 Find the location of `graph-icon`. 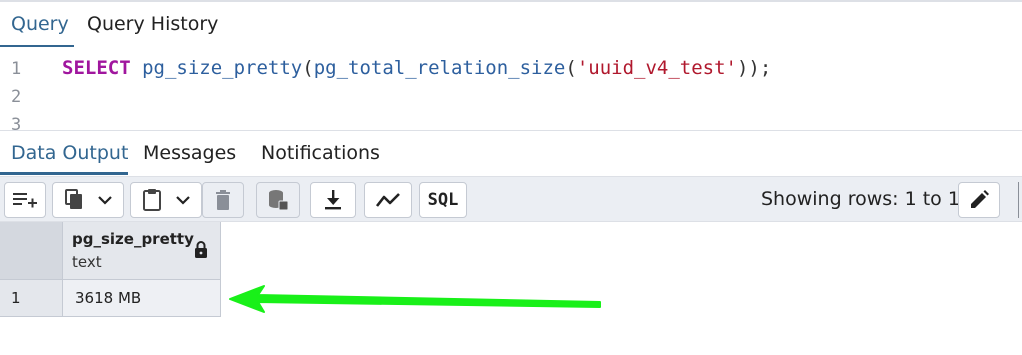

graph-icon is located at coordinates (388, 200).